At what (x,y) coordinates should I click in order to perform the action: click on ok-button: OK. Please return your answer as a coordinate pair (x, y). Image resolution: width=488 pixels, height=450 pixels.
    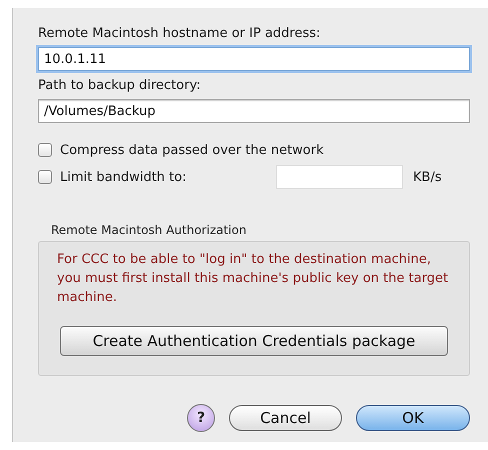
    Looking at the image, I should click on (413, 418).